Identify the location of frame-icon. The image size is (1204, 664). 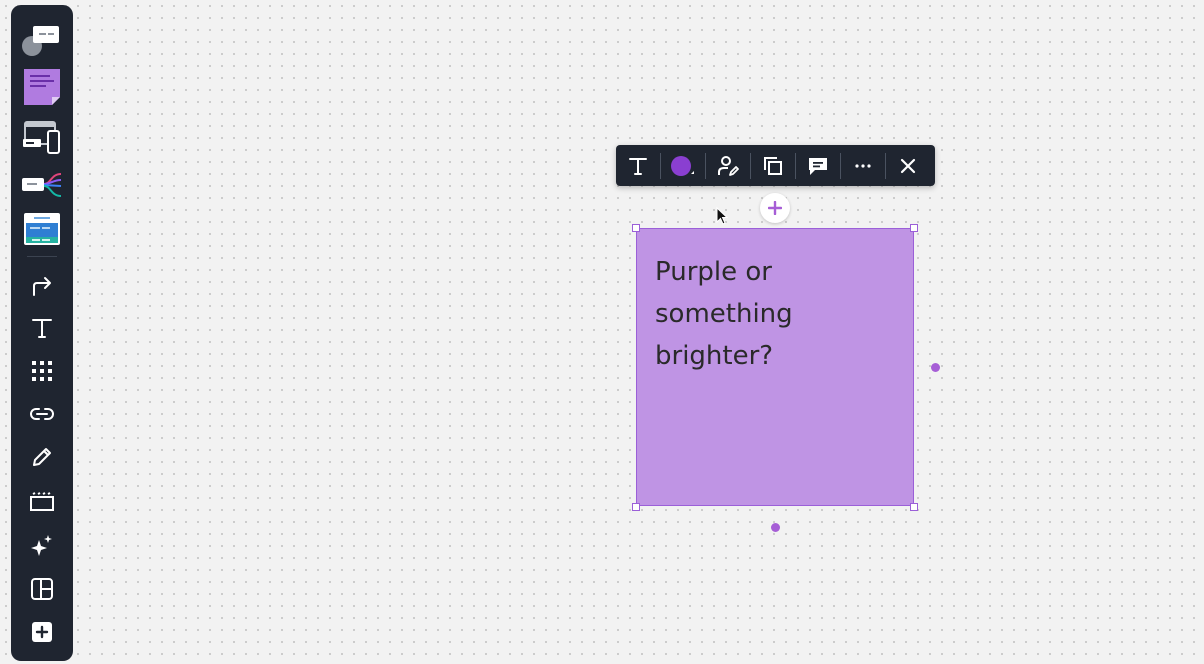
(42, 502).